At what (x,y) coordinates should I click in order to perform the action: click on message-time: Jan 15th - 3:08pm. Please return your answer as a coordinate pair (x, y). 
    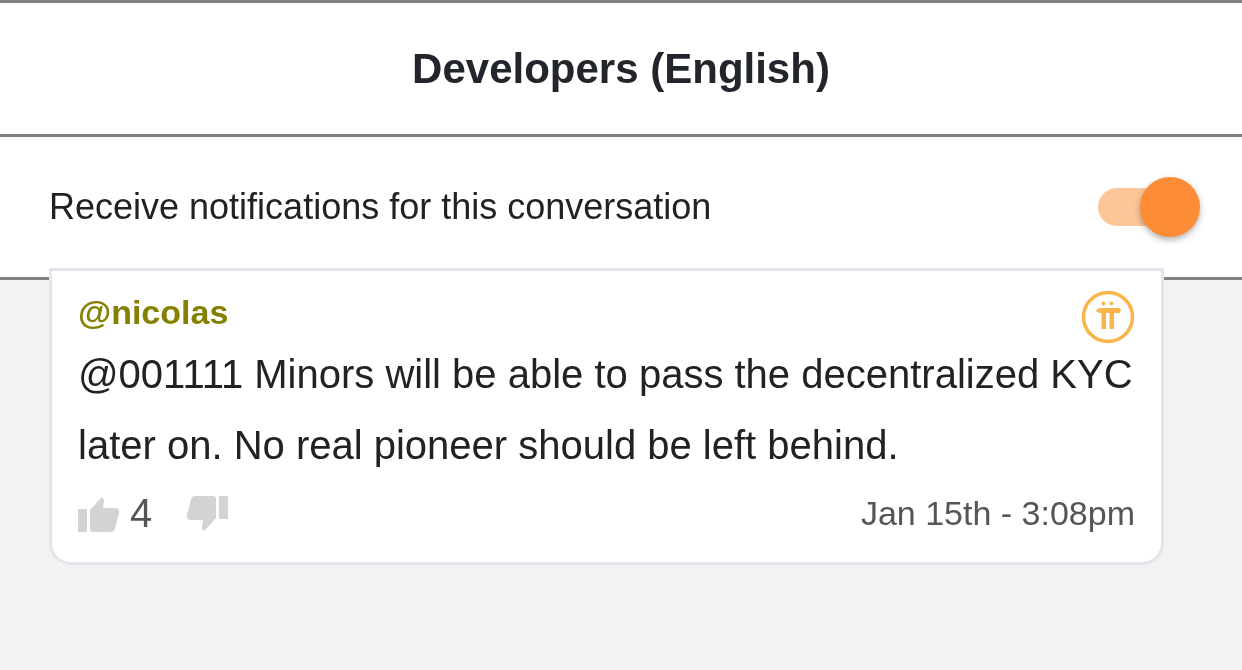
    Looking at the image, I should click on (997, 513).